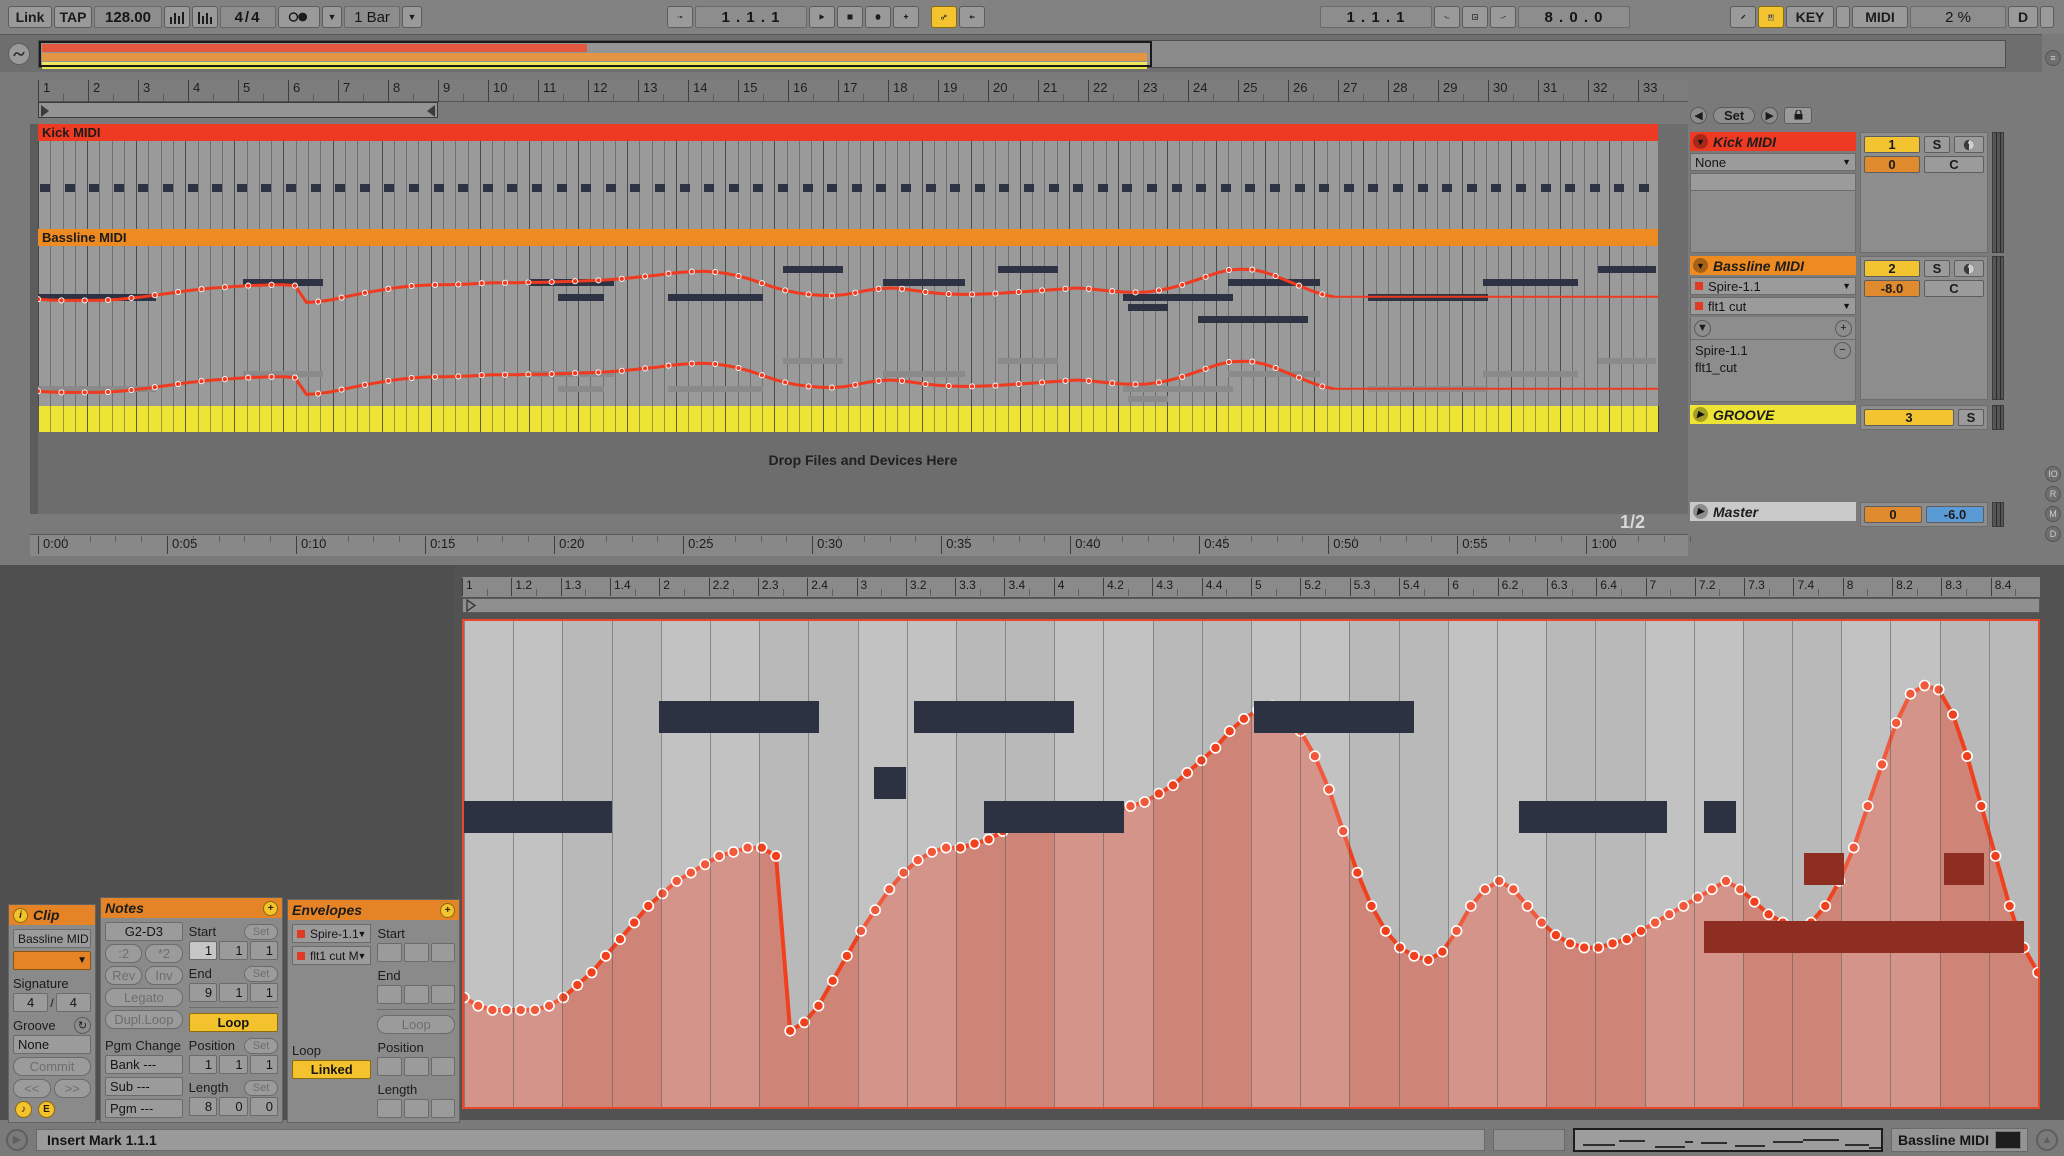 This screenshot has height=1156, width=2064. I want to click on notes-position-tick: 1, so click(263, 1064).